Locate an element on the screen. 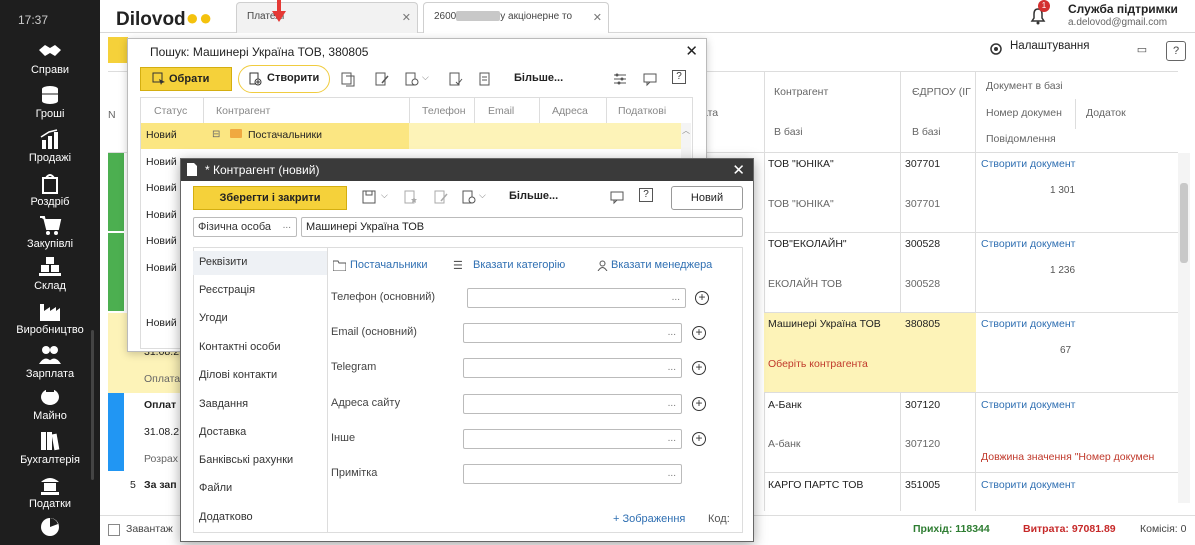 The image size is (1195, 545). chart-icon is located at coordinates (50, 139).